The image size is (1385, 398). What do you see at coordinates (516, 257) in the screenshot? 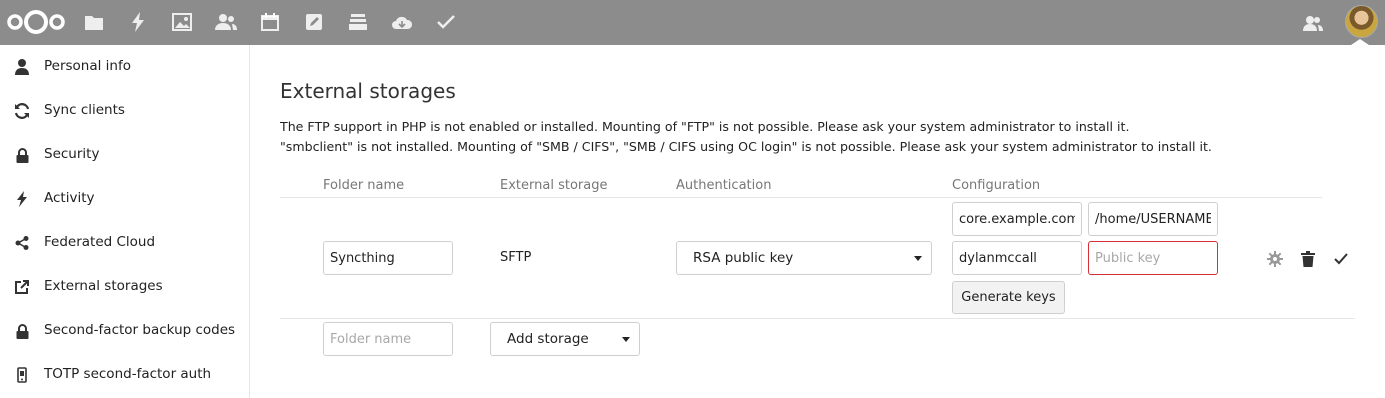
I see `storage-type: SFTP` at bounding box center [516, 257].